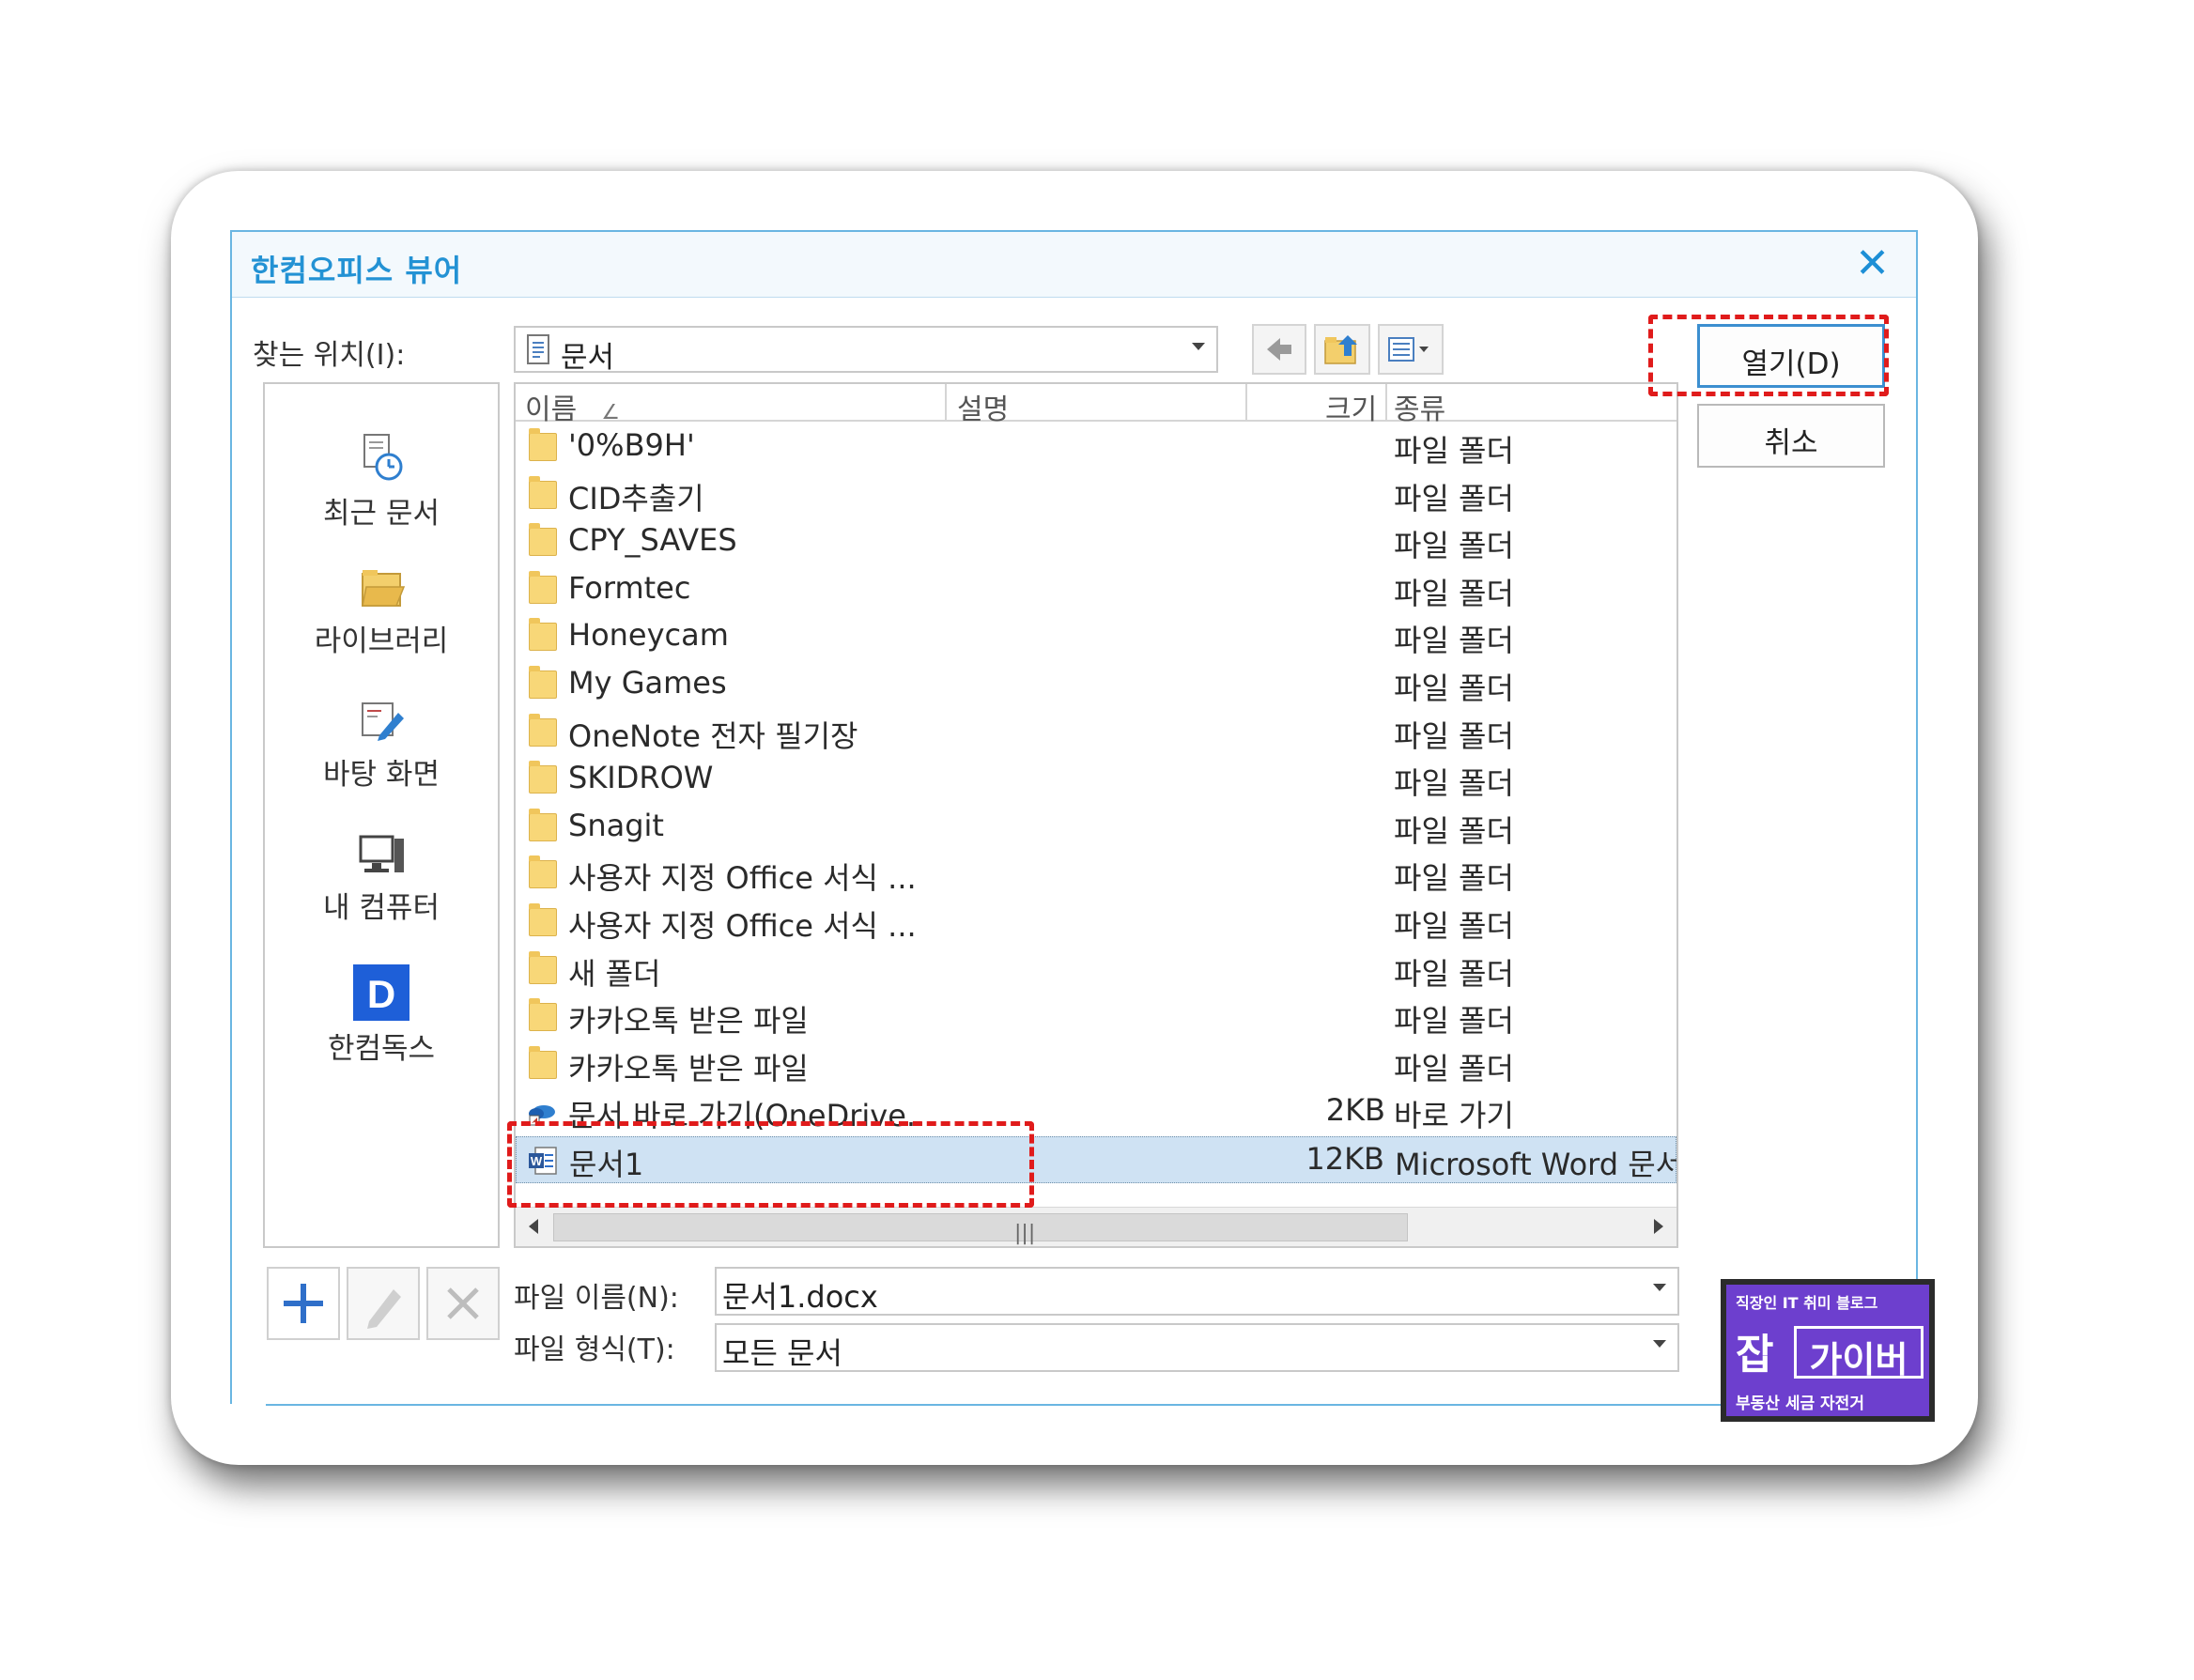 This screenshot has height=1680, width=2194. What do you see at coordinates (1279, 349) in the screenshot?
I see `back-button` at bounding box center [1279, 349].